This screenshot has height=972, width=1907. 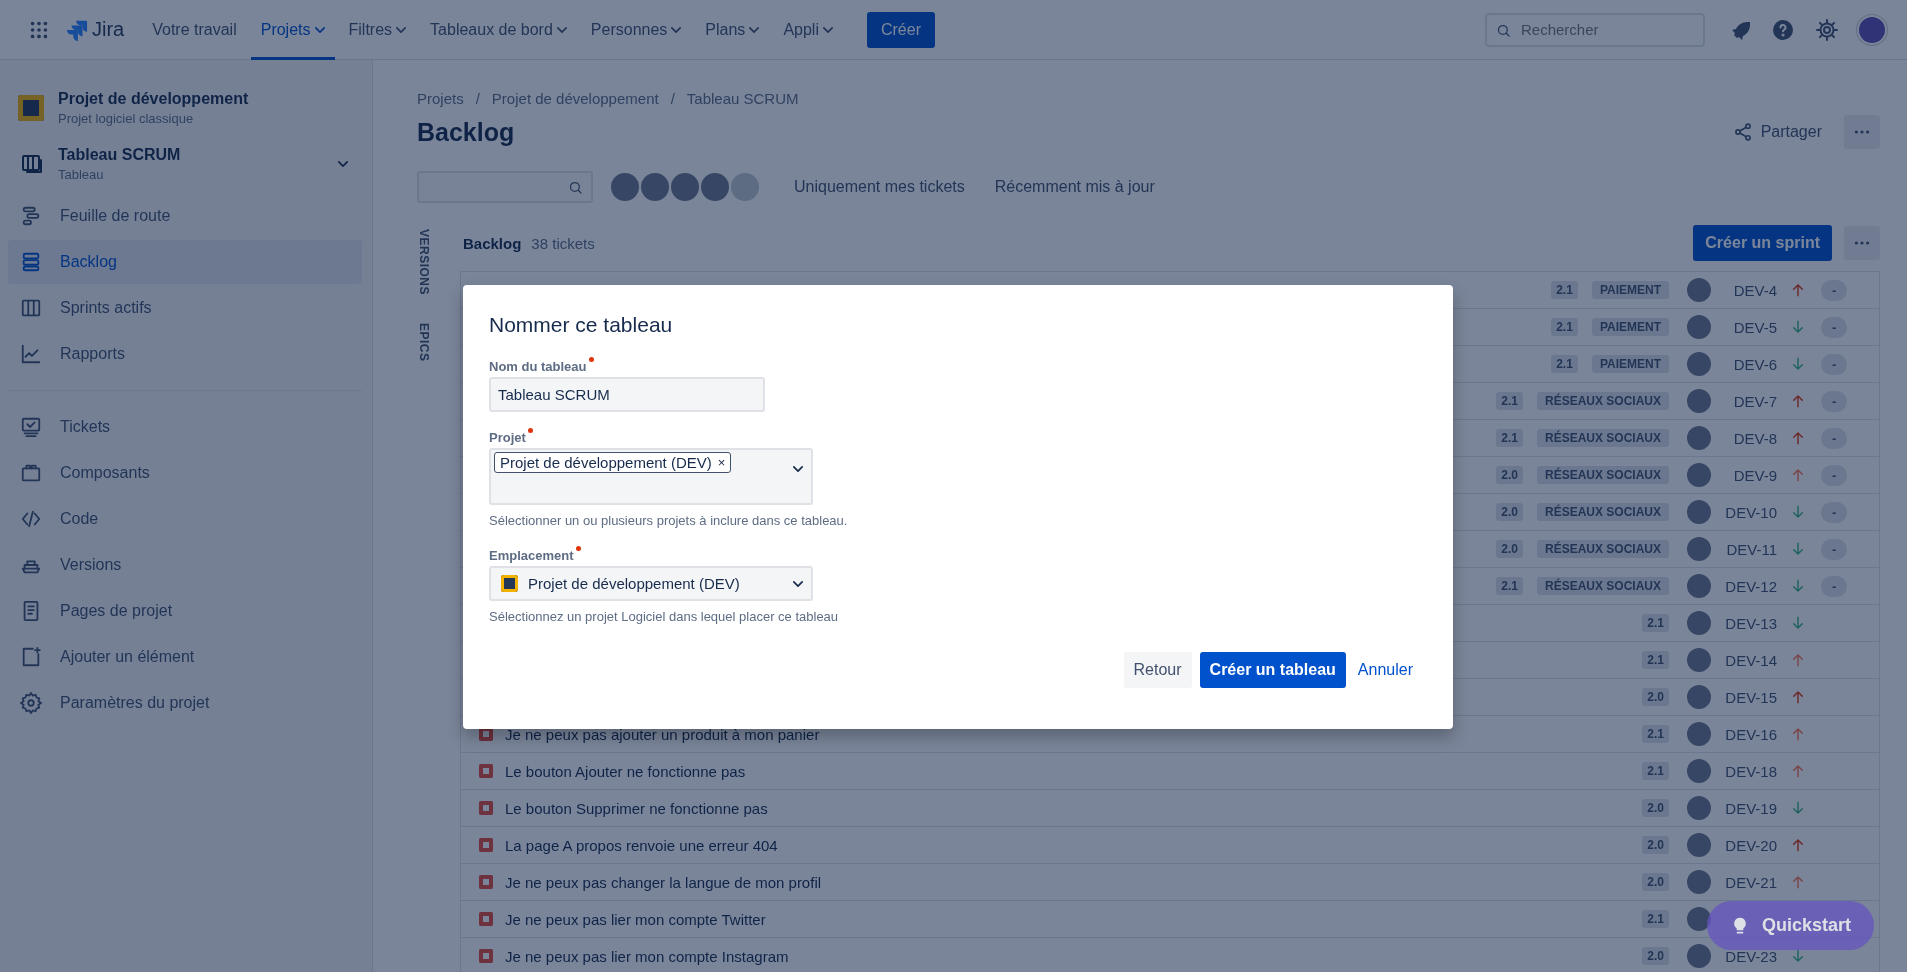 What do you see at coordinates (1790, 925) in the screenshot?
I see `quickstart-button: Quickstart` at bounding box center [1790, 925].